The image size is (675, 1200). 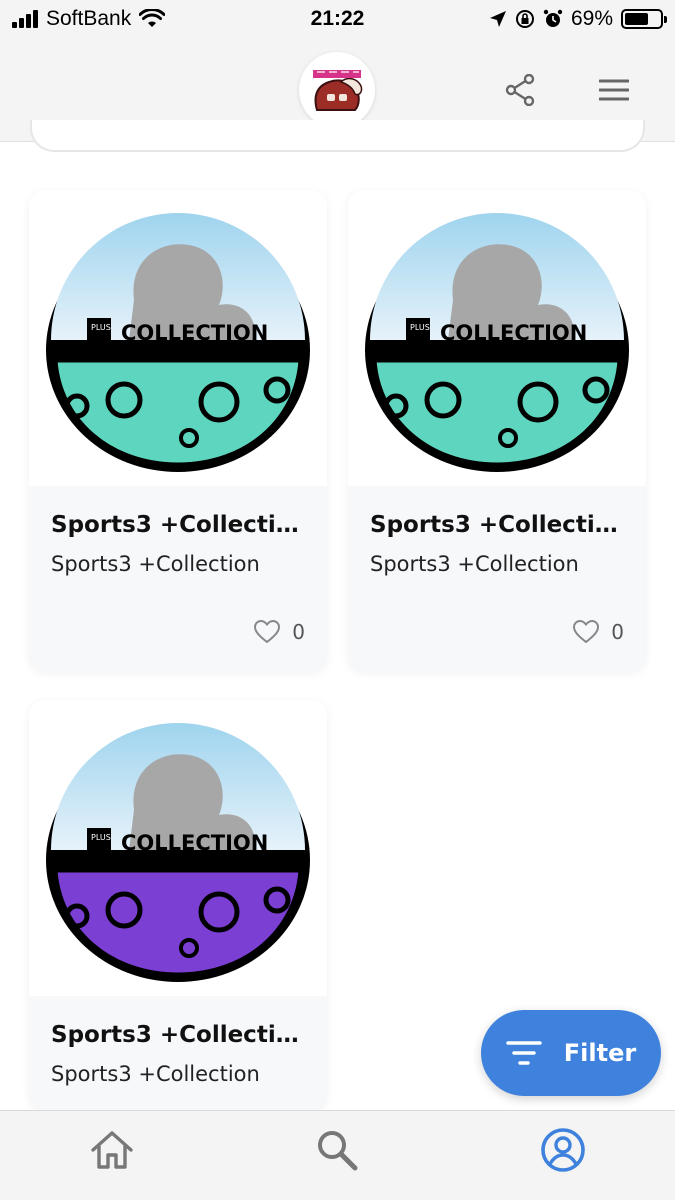 I want to click on logo-graphic, so click(x=338, y=90).